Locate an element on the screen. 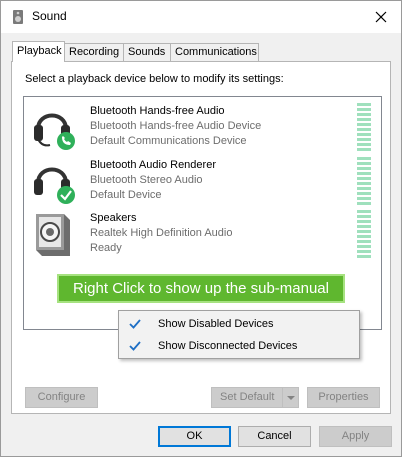  set-default-dropdown is located at coordinates (290, 397).